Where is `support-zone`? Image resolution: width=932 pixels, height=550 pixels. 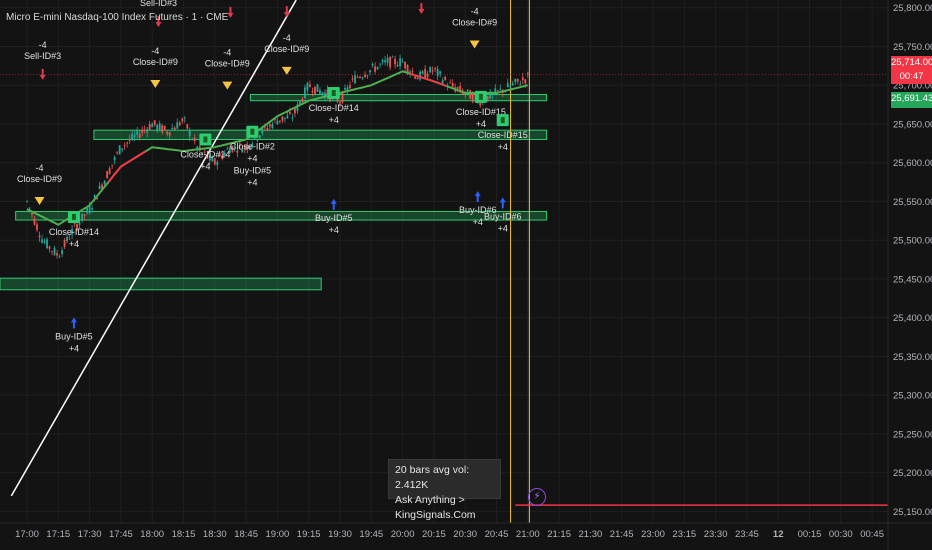 support-zone is located at coordinates (161, 284).